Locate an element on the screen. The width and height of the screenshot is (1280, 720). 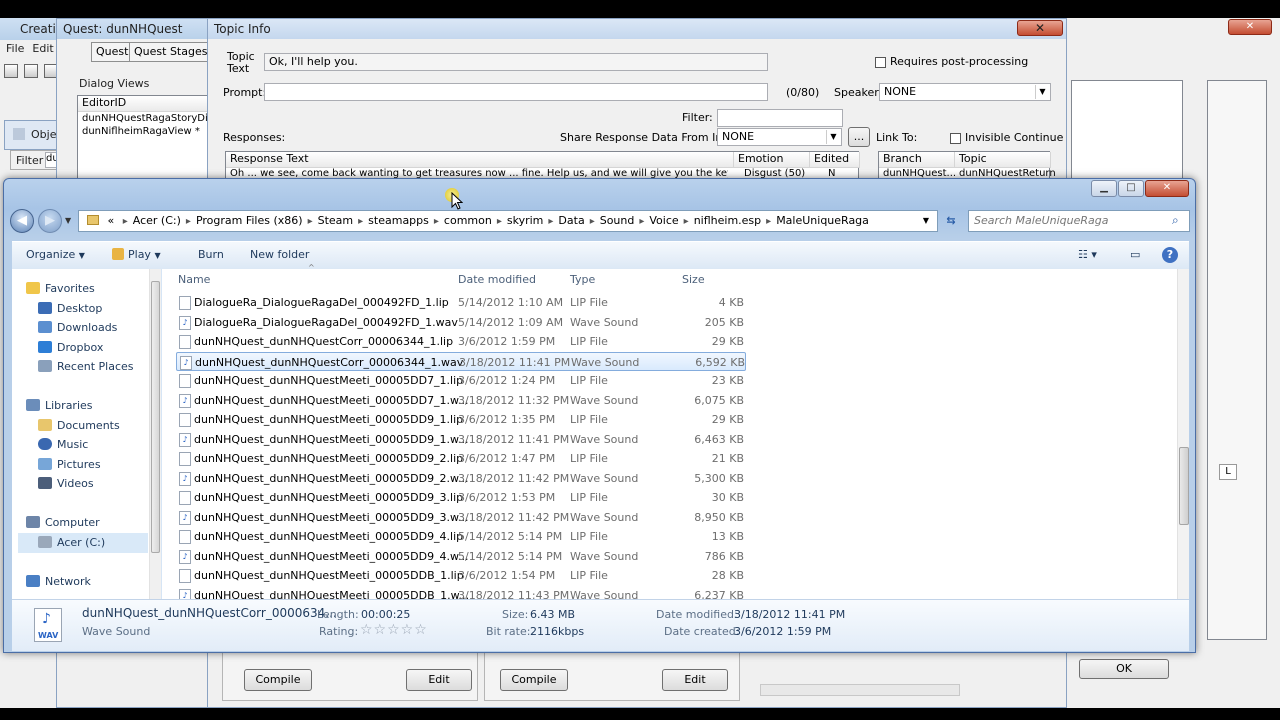
forward-icon: ▶ is located at coordinates (50, 221).